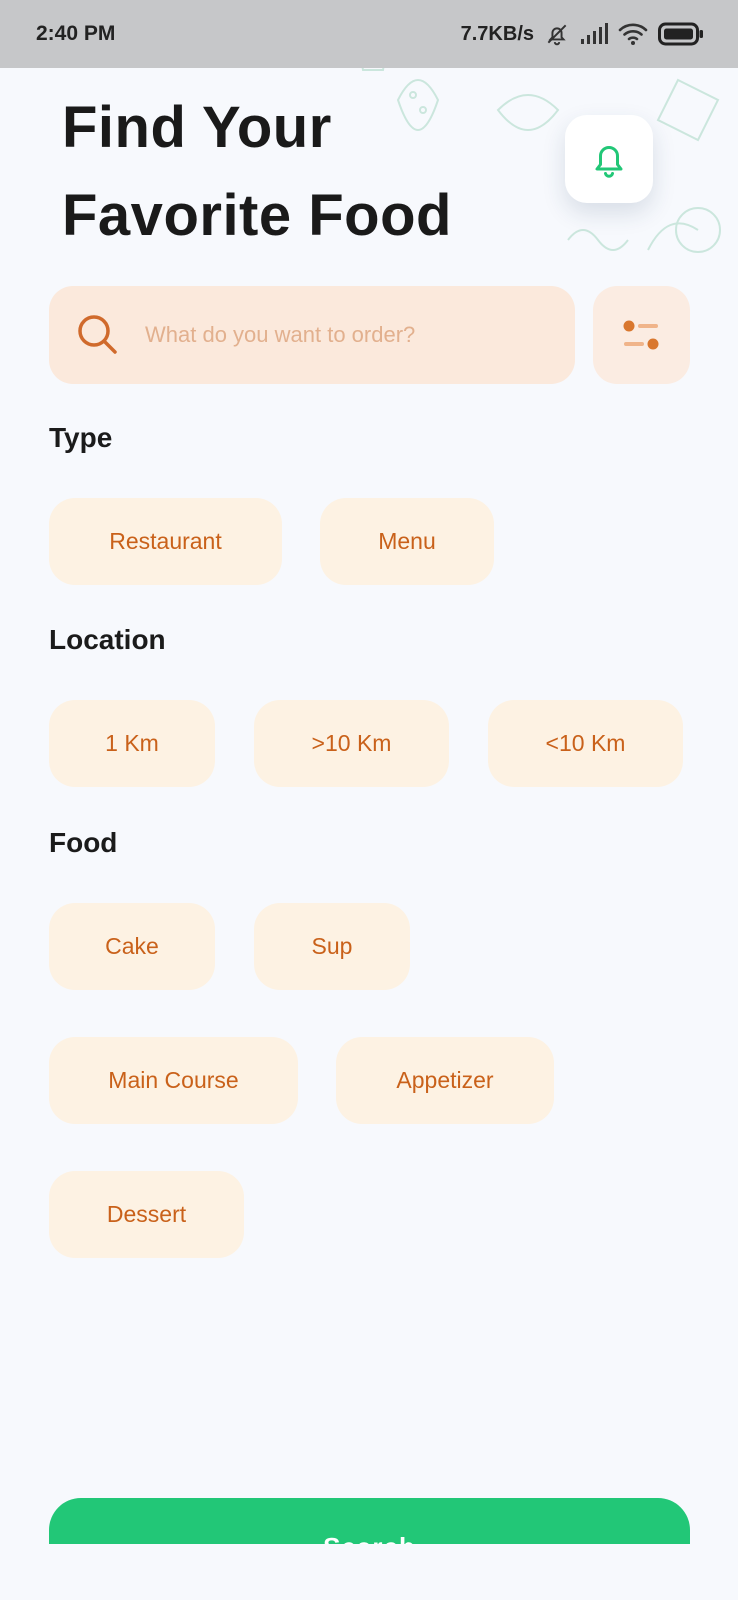 This screenshot has height=1600, width=738. What do you see at coordinates (297, 172) in the screenshot?
I see `page-title: Find Your Favorite Food` at bounding box center [297, 172].